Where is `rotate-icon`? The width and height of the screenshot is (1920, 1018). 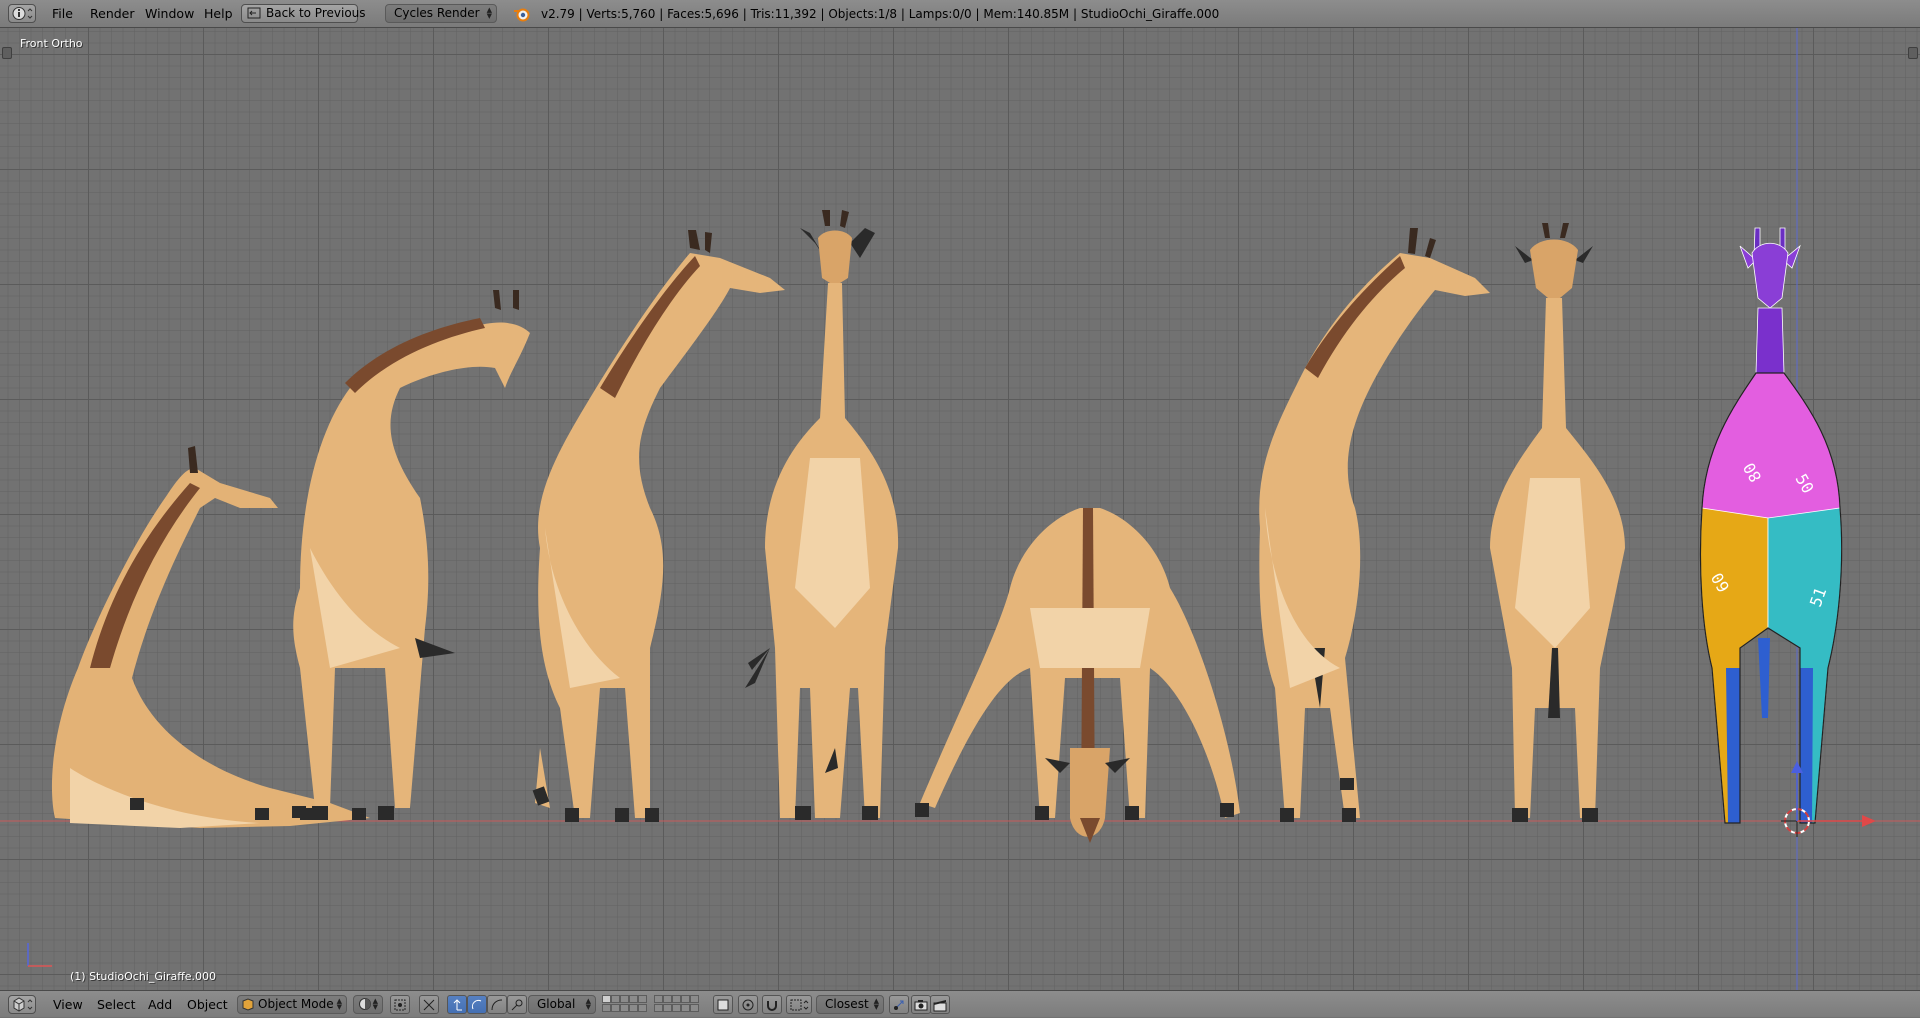
rotate-icon is located at coordinates (476, 1004).